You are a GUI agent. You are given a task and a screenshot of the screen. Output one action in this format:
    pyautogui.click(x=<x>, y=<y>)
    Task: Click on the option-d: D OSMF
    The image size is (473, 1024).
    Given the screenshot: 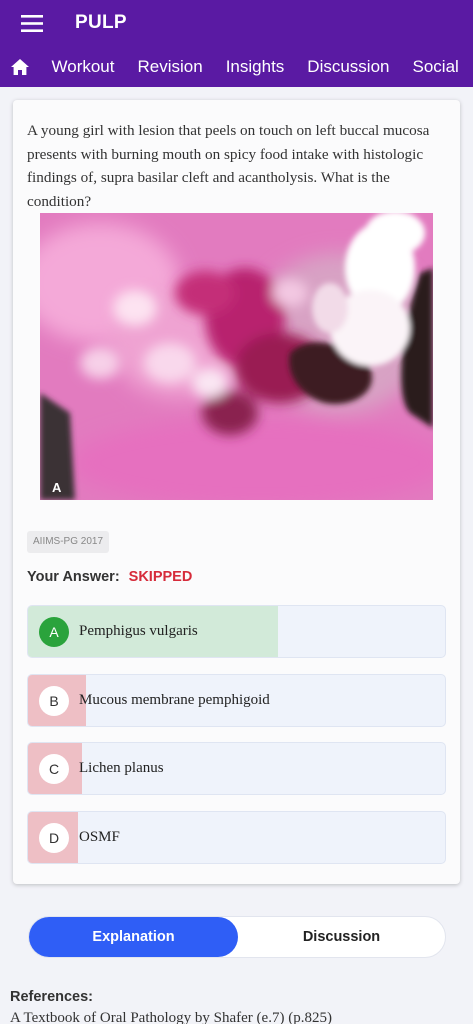 What is the action you would take?
    pyautogui.click(x=236, y=837)
    